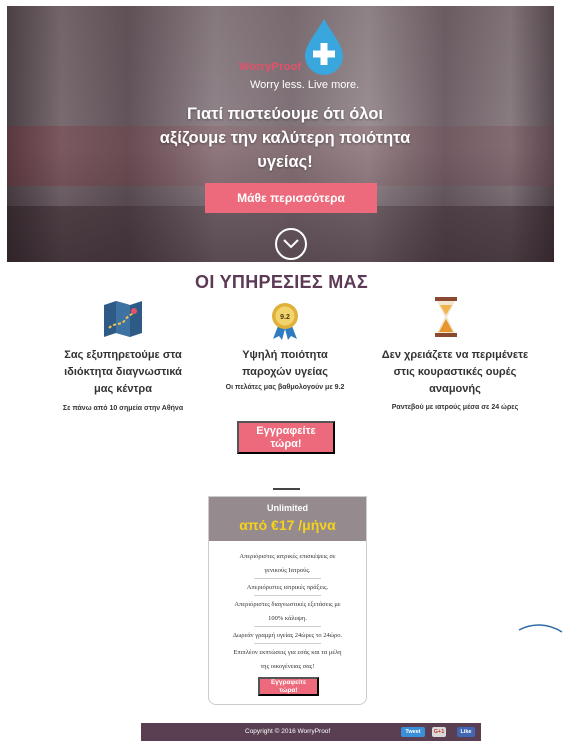 Image resolution: width=563 pixels, height=741 pixels. I want to click on facebook-like-label: Like, so click(466, 732).